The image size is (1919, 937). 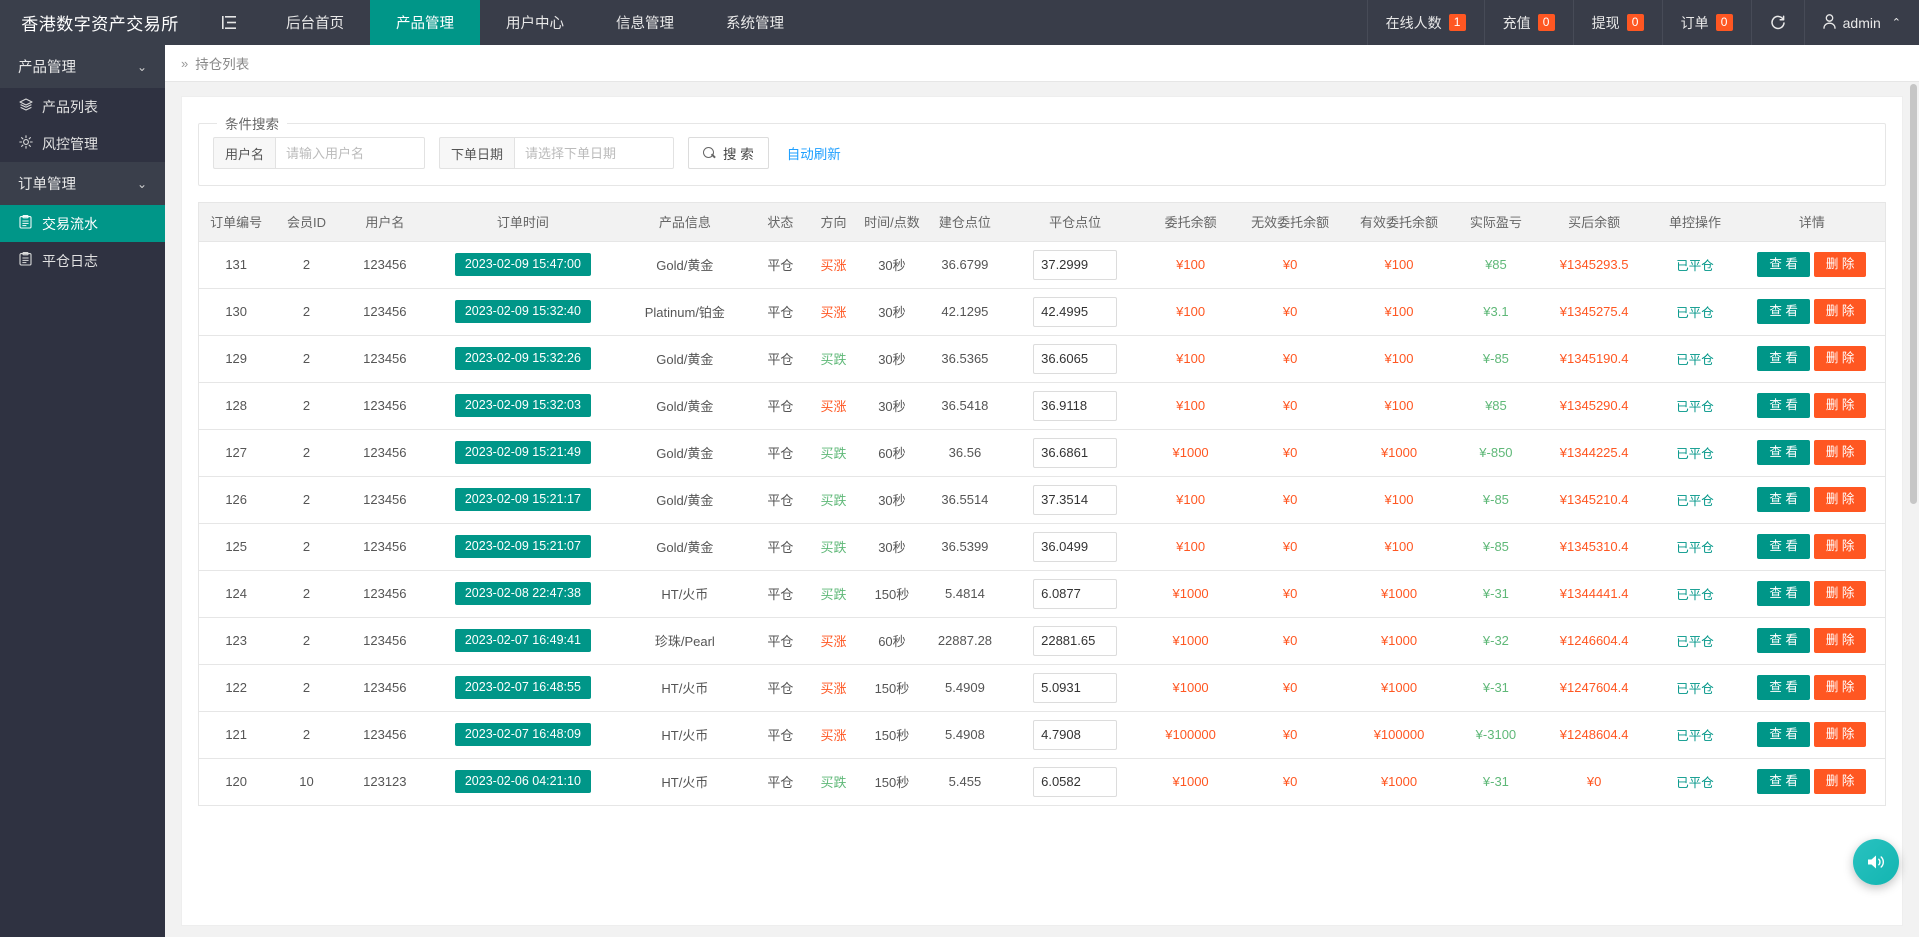 I want to click on nav-tab-dashboard: 后台首页, so click(x=315, y=22).